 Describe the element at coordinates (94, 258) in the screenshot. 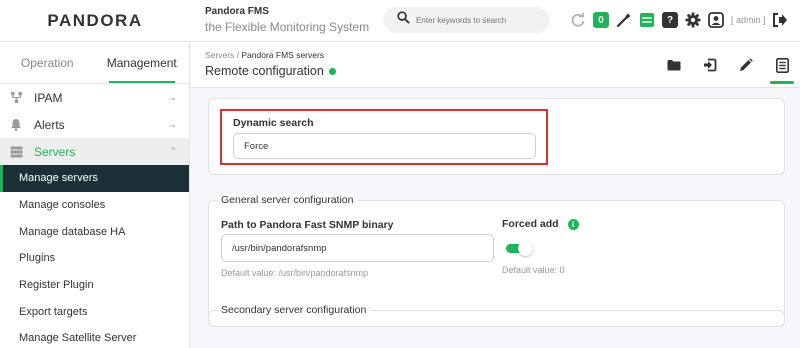

I see `sidebar-subitem-plugins: Plugins` at that location.